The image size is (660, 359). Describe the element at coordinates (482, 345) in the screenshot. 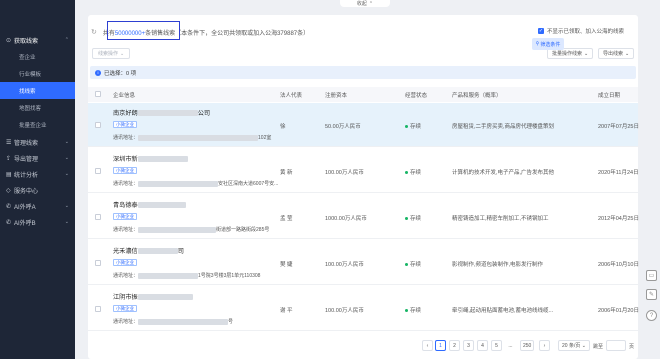

I see `page-4-button: 4` at that location.